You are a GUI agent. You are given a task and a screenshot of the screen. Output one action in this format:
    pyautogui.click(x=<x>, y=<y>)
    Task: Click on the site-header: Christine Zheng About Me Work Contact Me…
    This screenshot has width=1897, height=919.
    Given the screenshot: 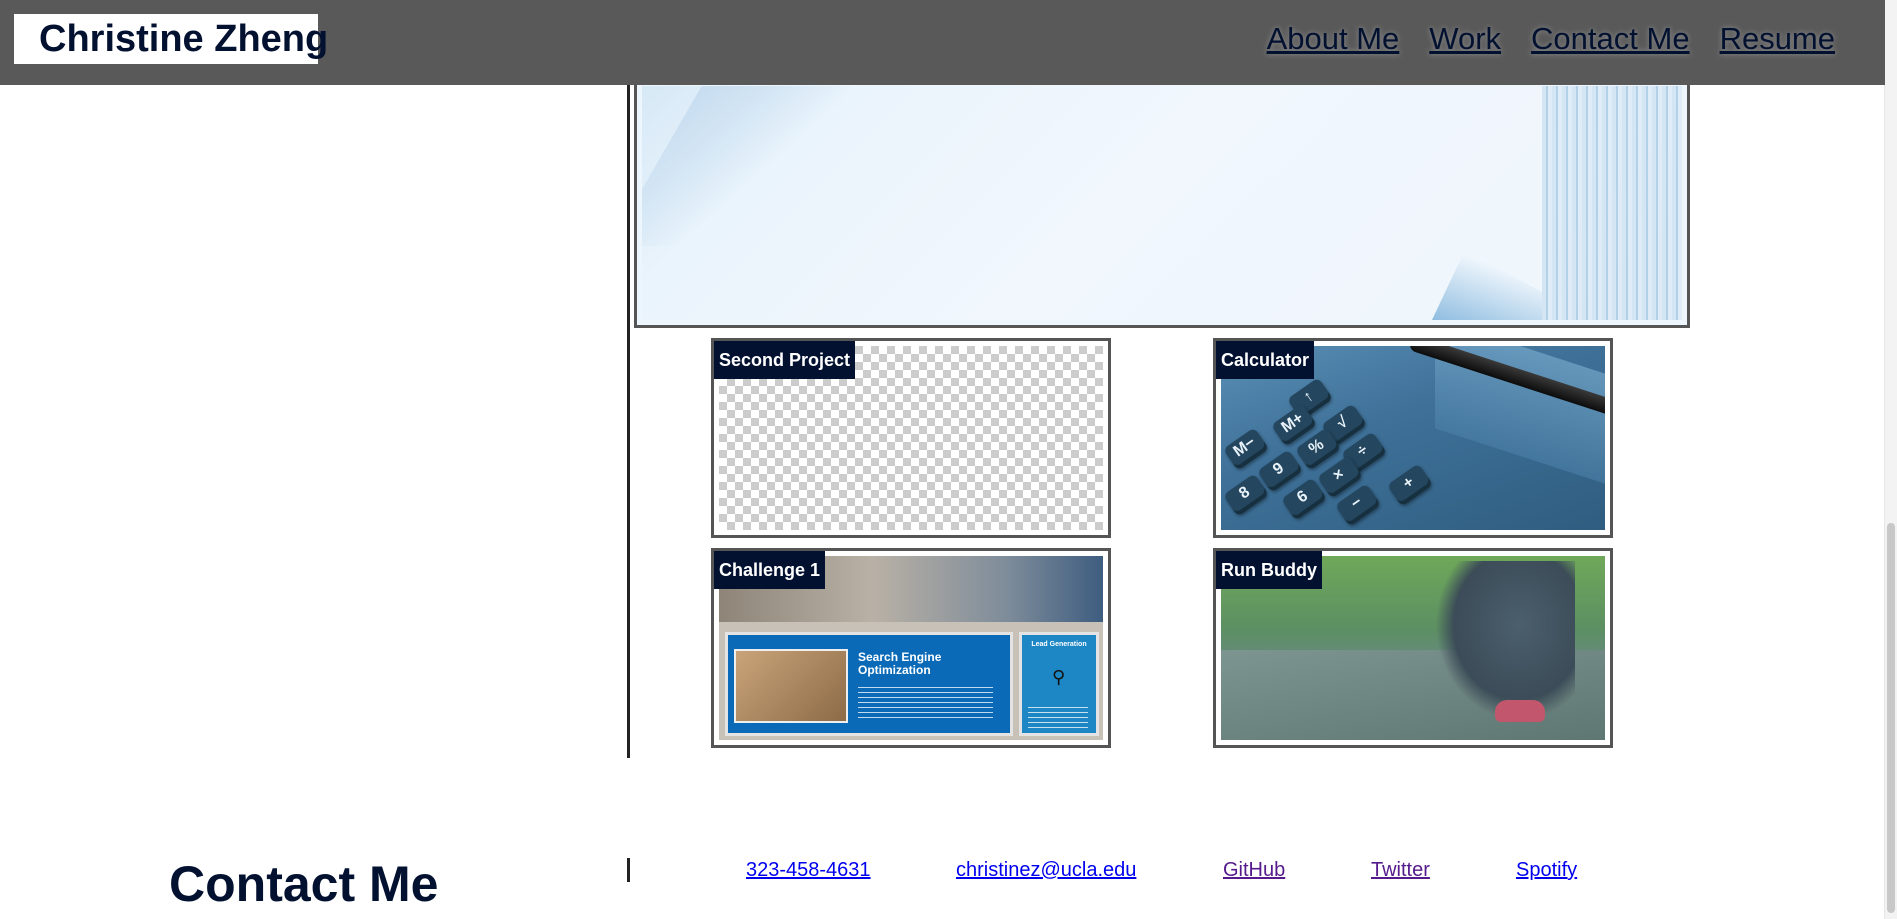 What is the action you would take?
    pyautogui.click(x=942, y=42)
    